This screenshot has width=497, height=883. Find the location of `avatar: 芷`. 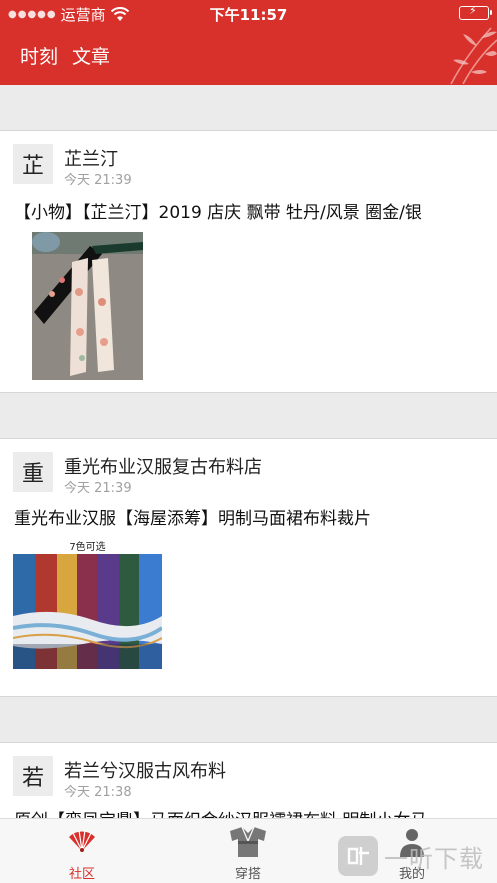

avatar: 芷 is located at coordinates (33, 164).